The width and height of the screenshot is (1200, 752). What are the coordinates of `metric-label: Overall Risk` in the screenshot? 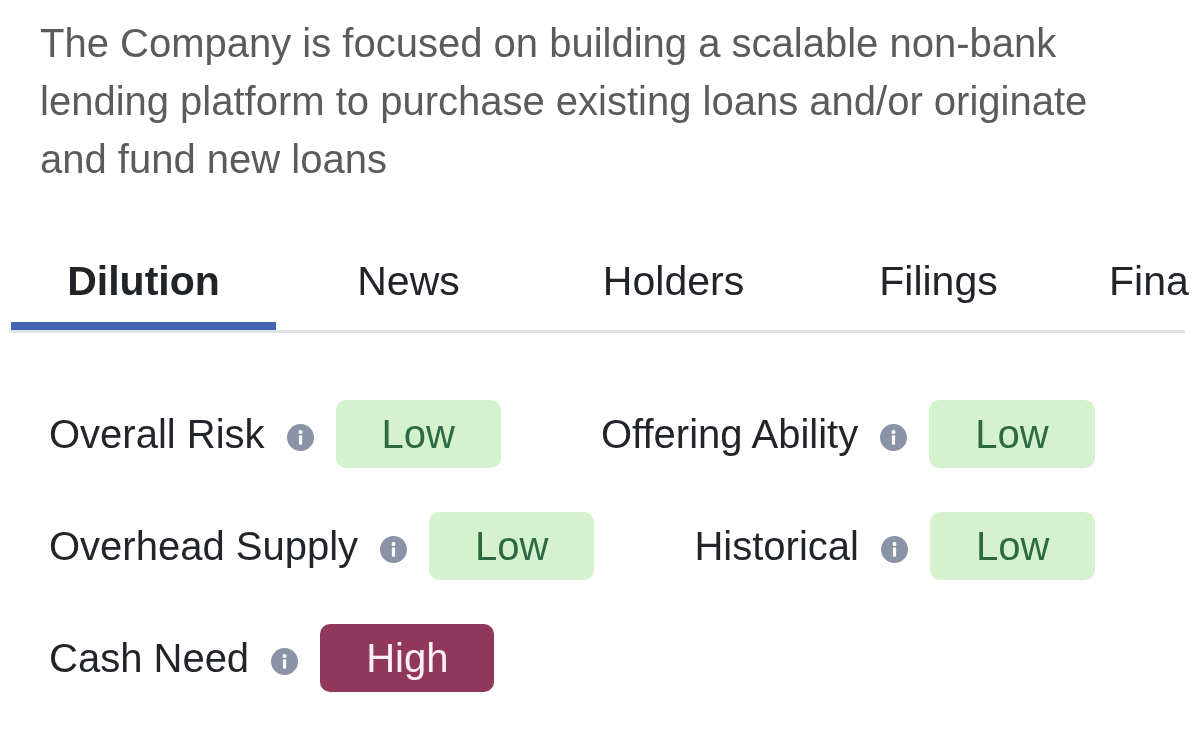 It's located at (157, 434).